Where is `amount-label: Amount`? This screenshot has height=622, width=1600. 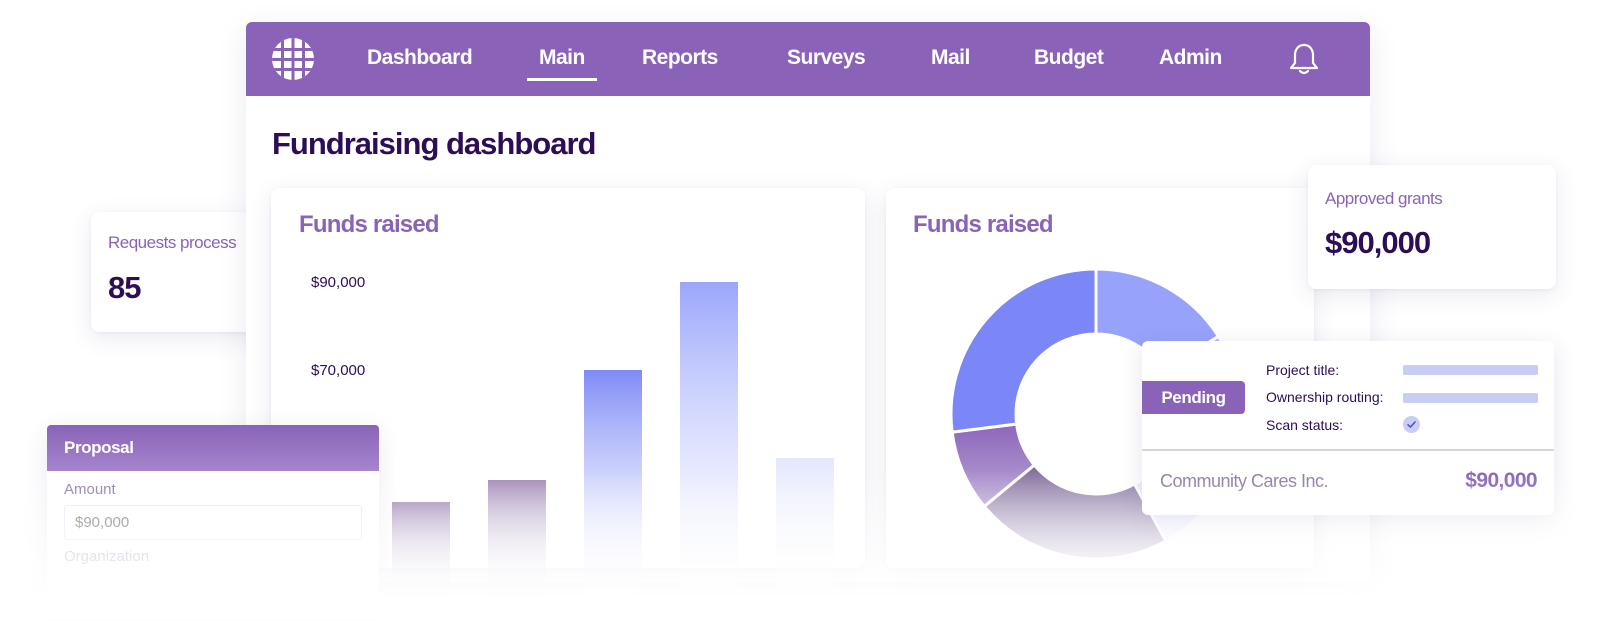
amount-label: Amount is located at coordinates (90, 489).